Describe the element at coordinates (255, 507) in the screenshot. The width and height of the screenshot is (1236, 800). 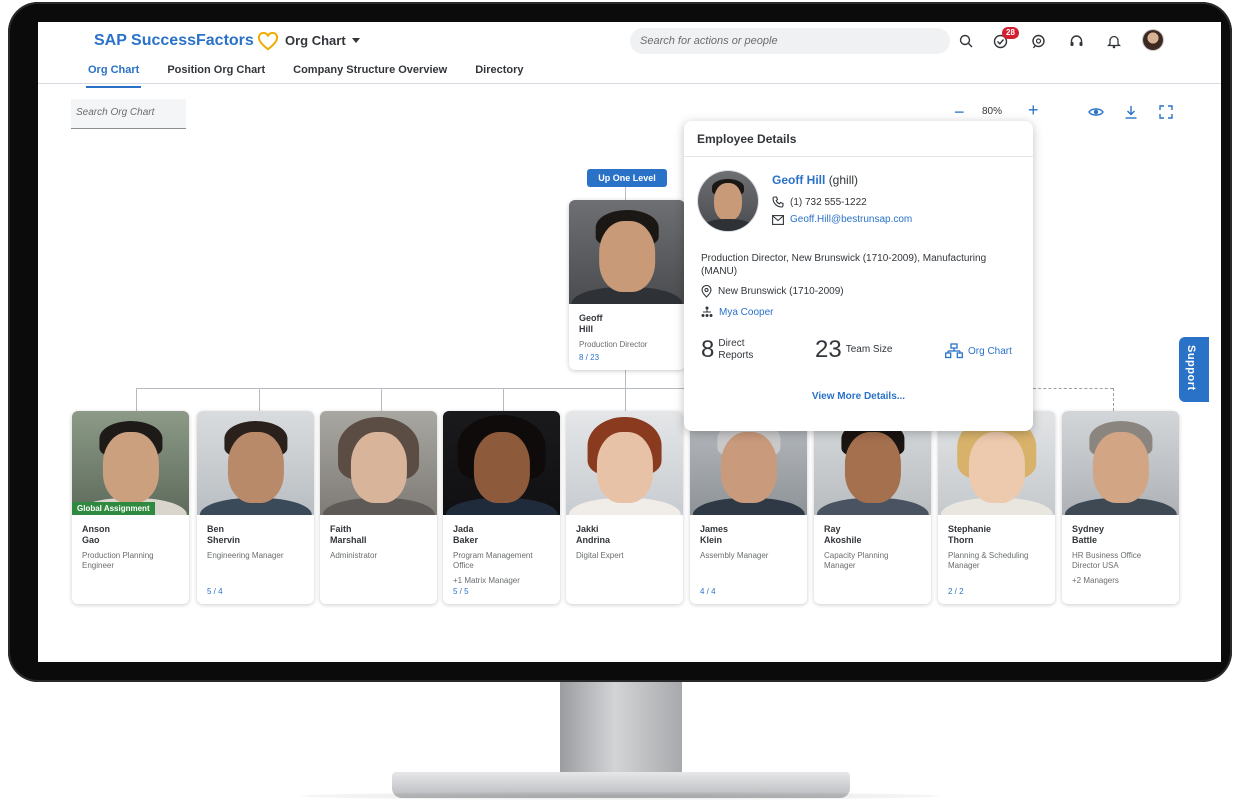
I see `employee-card-ben-shervin: Ben Shervin Engineering Manager 5 / 4` at that location.